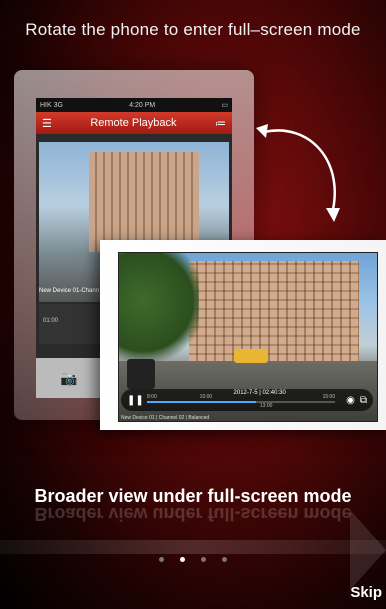 This screenshot has height=609, width=386. What do you see at coordinates (51, 321) in the screenshot?
I see `phone-time-label: 01:00` at bounding box center [51, 321].